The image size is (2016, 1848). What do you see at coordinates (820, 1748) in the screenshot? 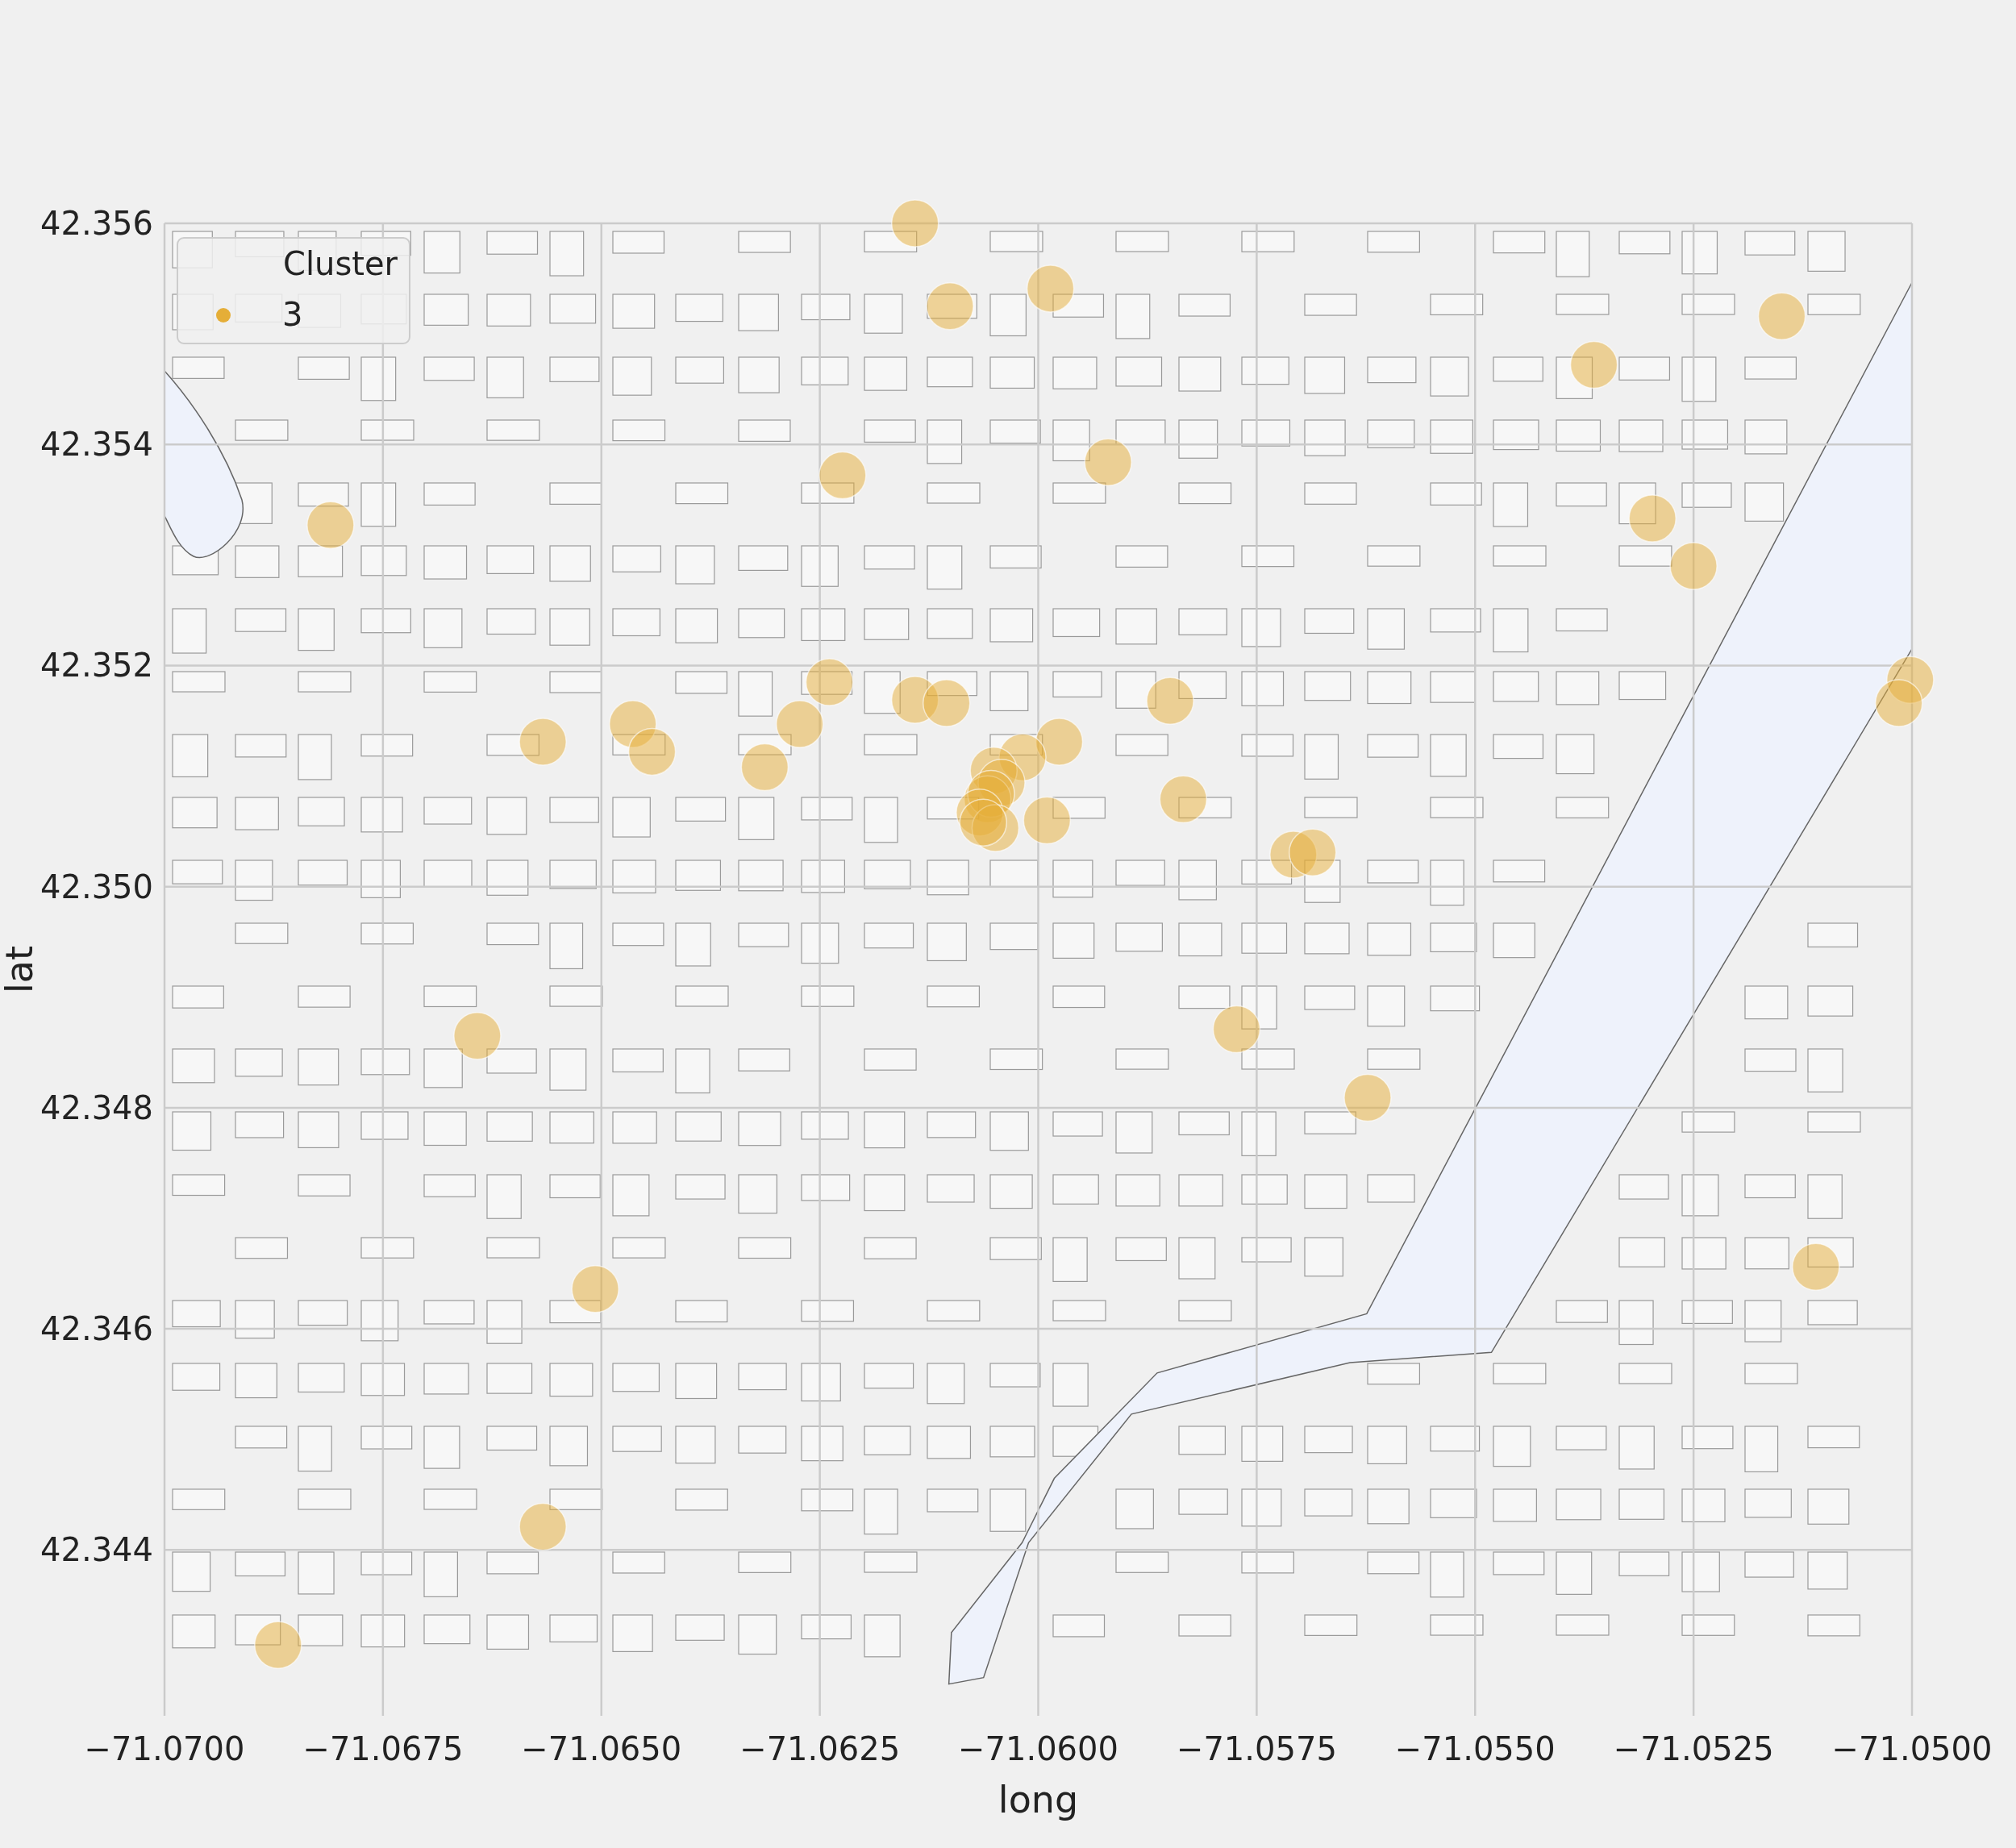
I see `x-tick-label: −71.0625` at bounding box center [820, 1748].